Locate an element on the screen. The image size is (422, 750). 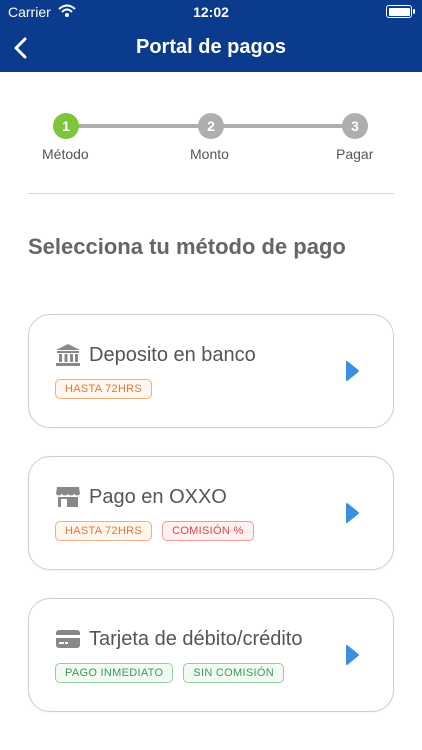
credit-card-icon is located at coordinates (68, 639).